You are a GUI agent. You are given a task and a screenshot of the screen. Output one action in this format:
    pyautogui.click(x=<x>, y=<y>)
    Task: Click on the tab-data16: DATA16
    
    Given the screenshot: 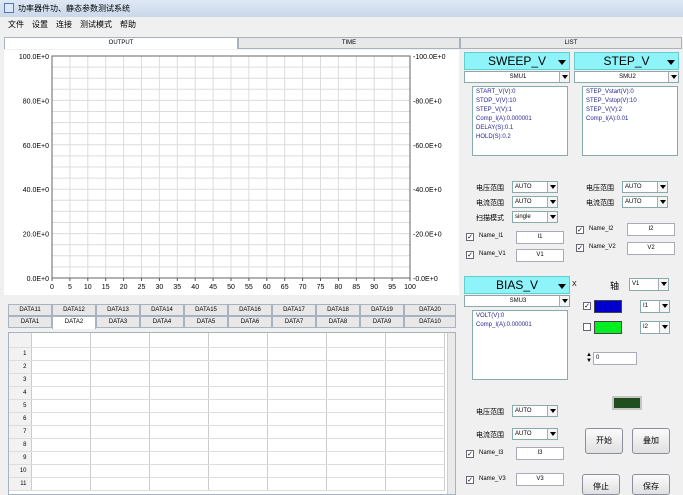 What is the action you would take?
    pyautogui.click(x=250, y=310)
    